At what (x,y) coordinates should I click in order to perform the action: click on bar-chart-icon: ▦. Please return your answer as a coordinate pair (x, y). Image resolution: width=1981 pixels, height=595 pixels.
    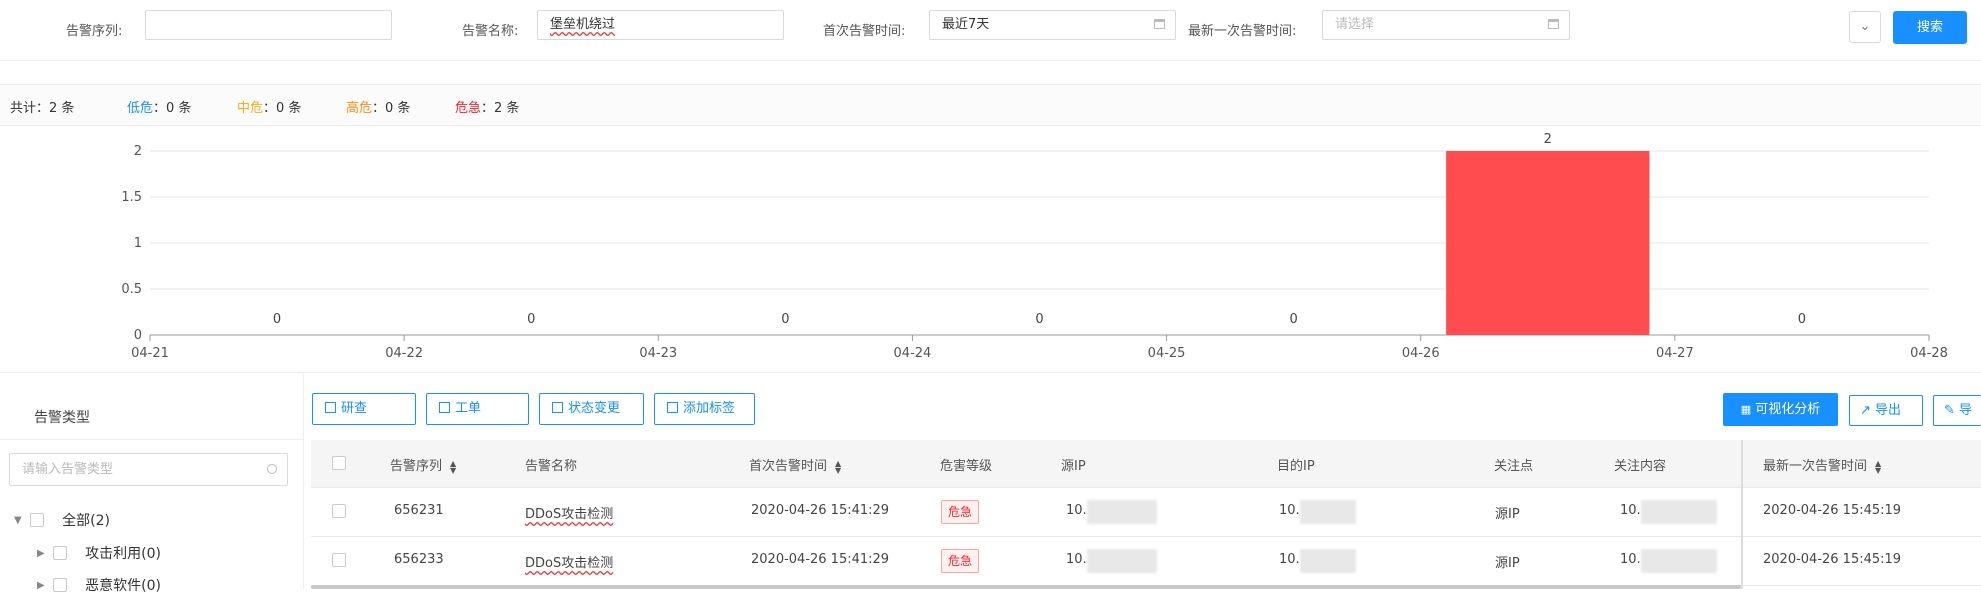
    Looking at the image, I should click on (1746, 409).